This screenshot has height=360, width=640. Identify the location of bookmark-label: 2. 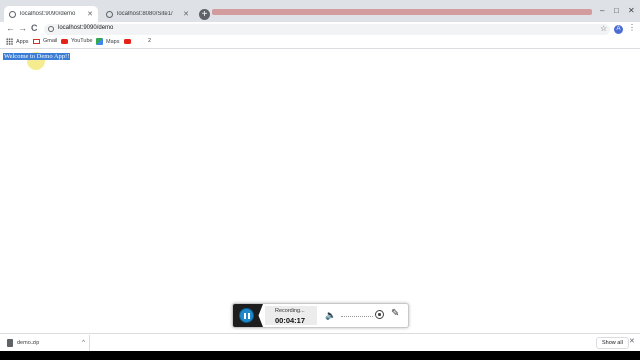
(150, 41).